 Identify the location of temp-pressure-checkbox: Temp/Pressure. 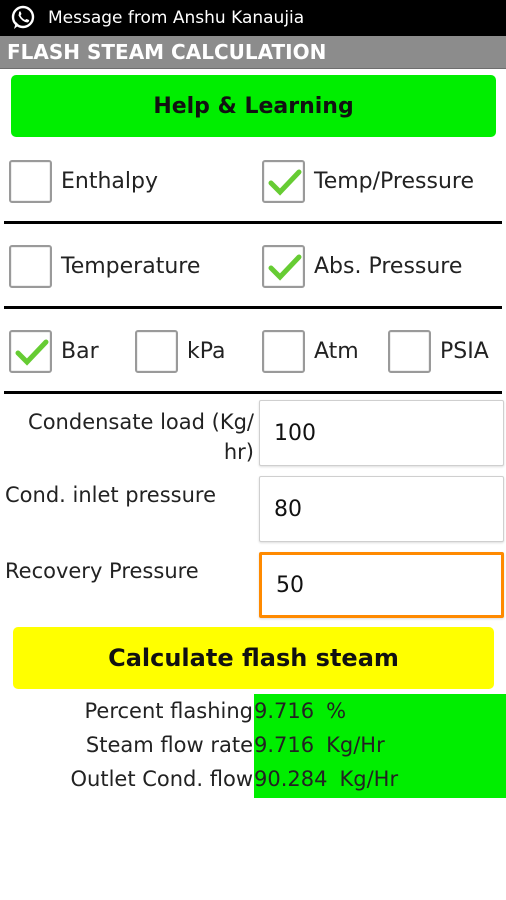
(368, 181).